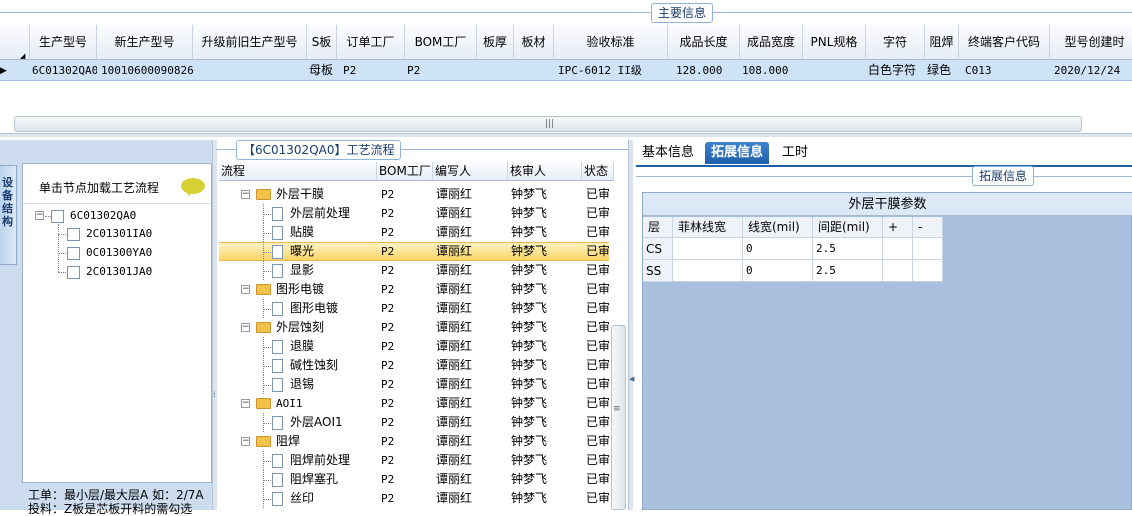 The height and width of the screenshot is (516, 1132). What do you see at coordinates (1007, 70) in the screenshot?
I see `table-cell: C013` at bounding box center [1007, 70].